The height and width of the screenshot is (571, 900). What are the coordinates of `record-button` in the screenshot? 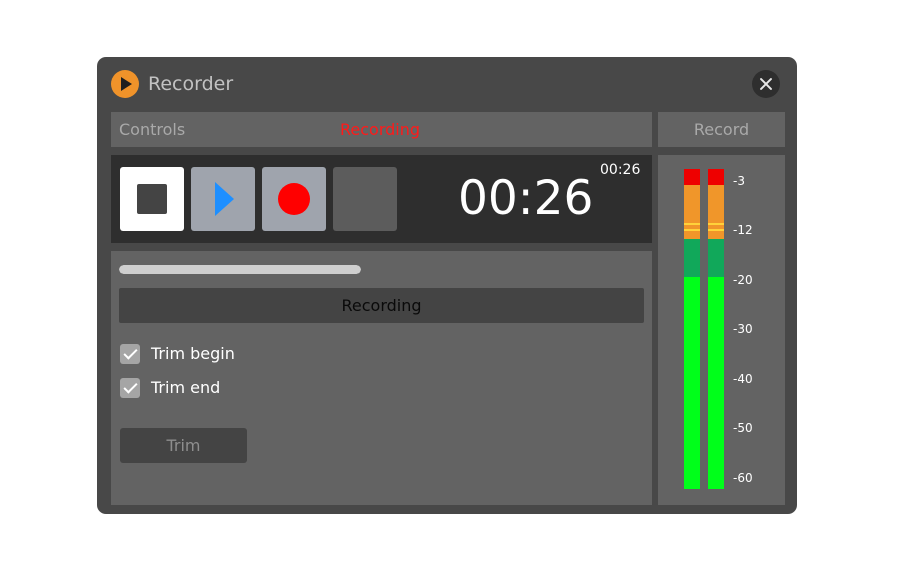 It's located at (294, 199).